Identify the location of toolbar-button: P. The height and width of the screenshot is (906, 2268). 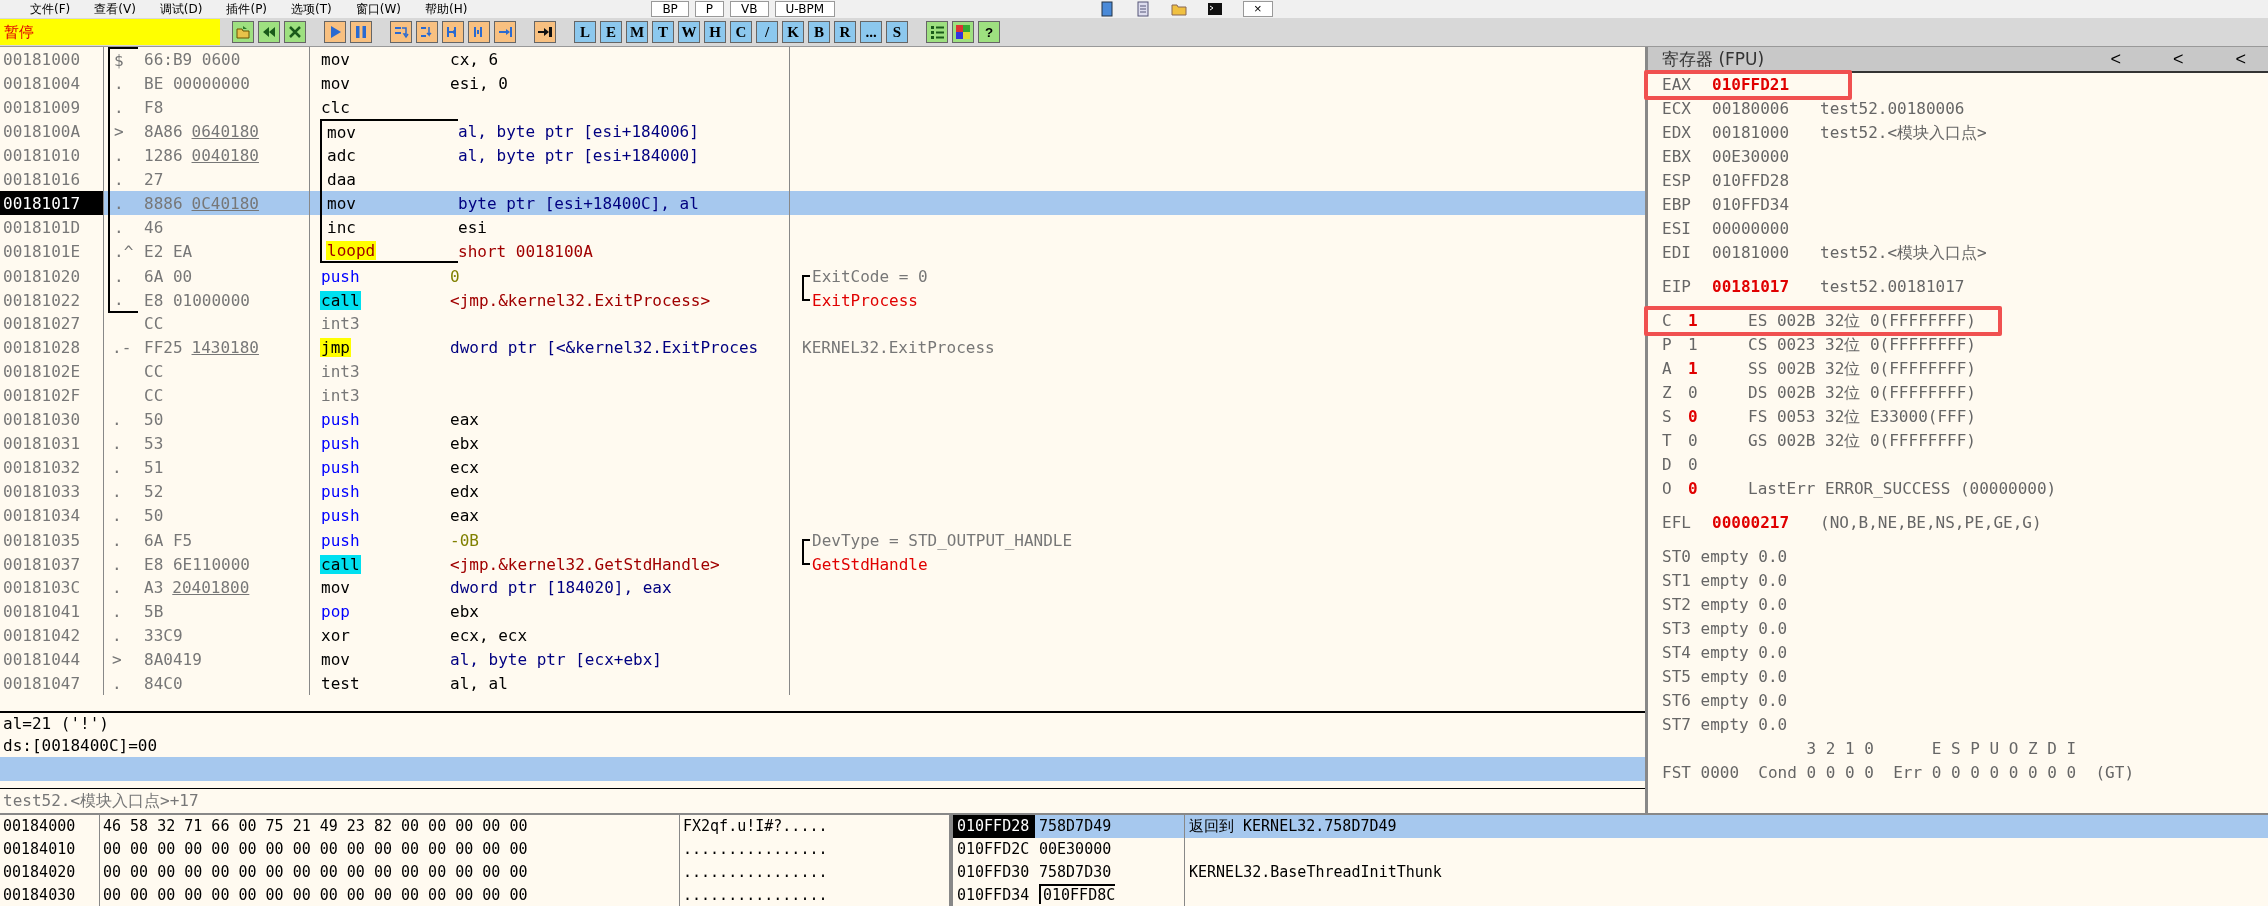
(709, 9).